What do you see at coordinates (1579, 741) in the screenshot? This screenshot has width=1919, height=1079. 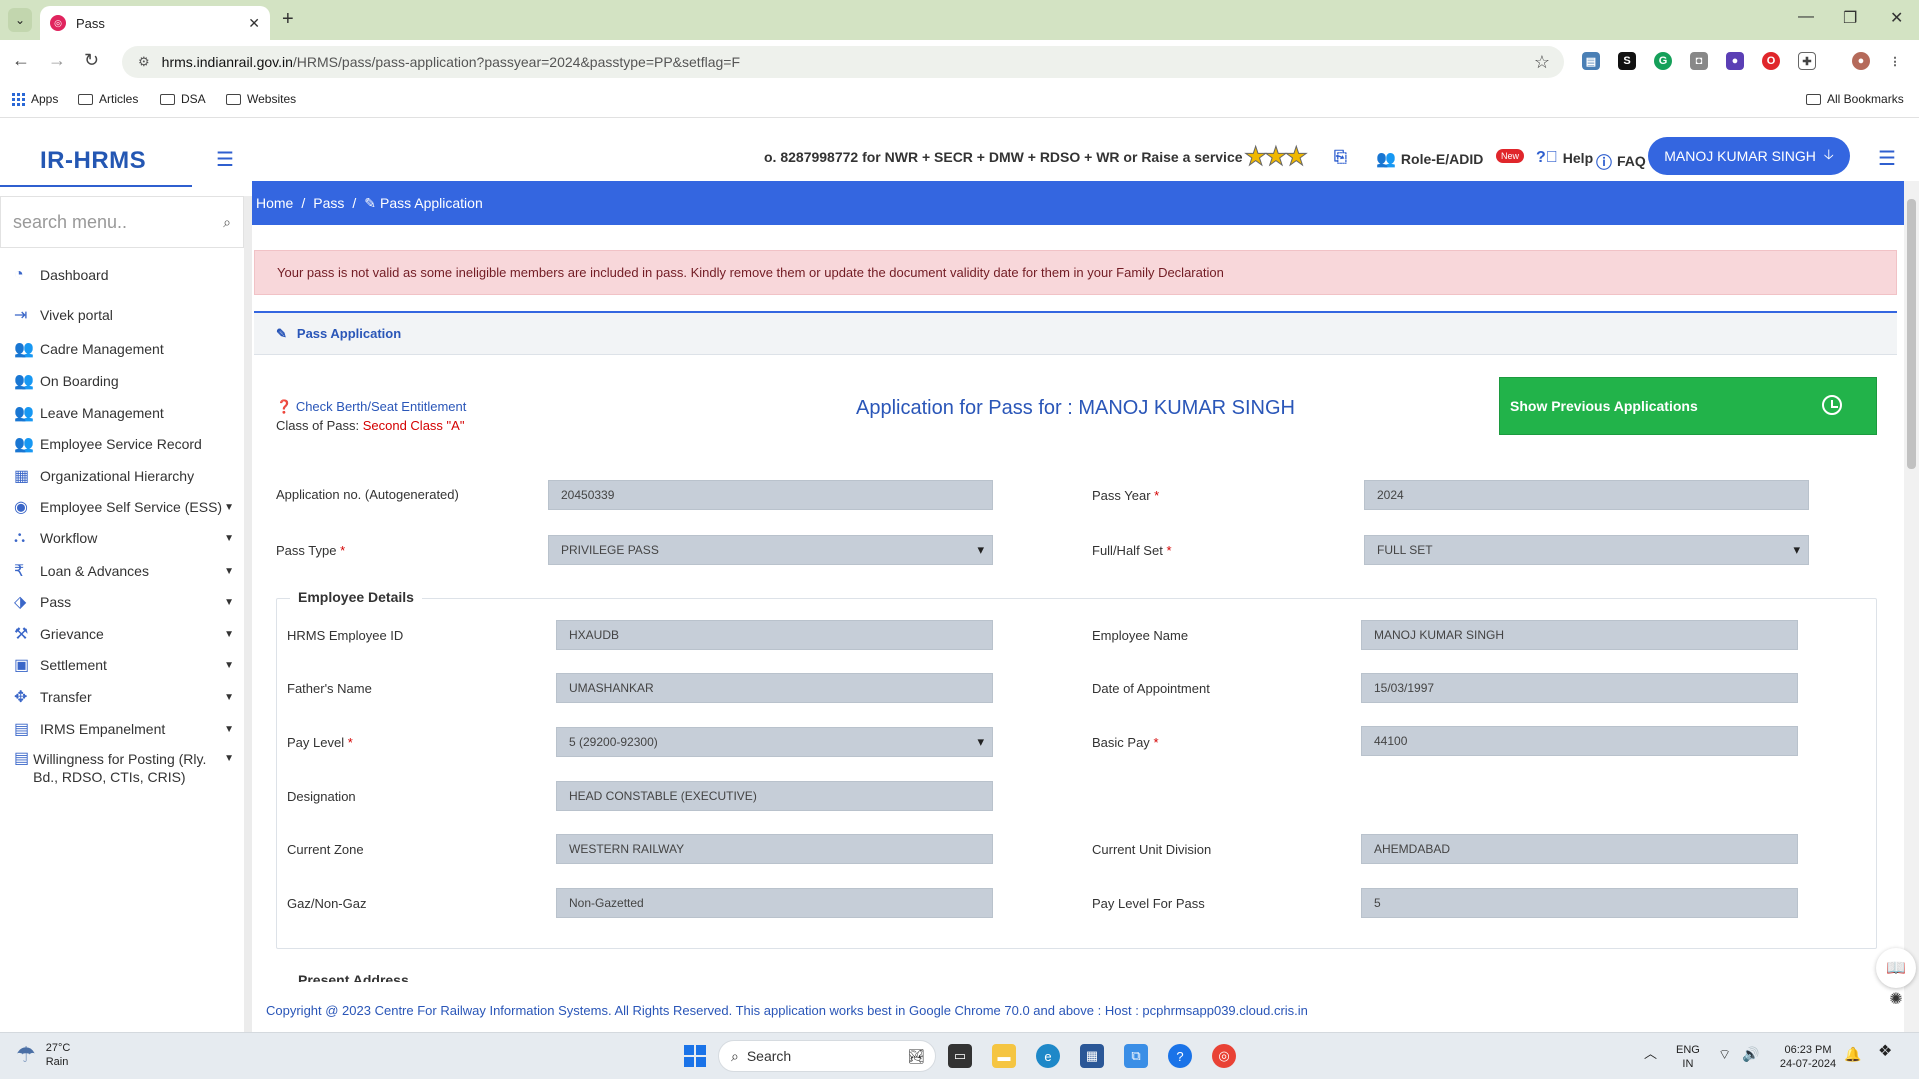 I see `basic-pay-field: 44100` at bounding box center [1579, 741].